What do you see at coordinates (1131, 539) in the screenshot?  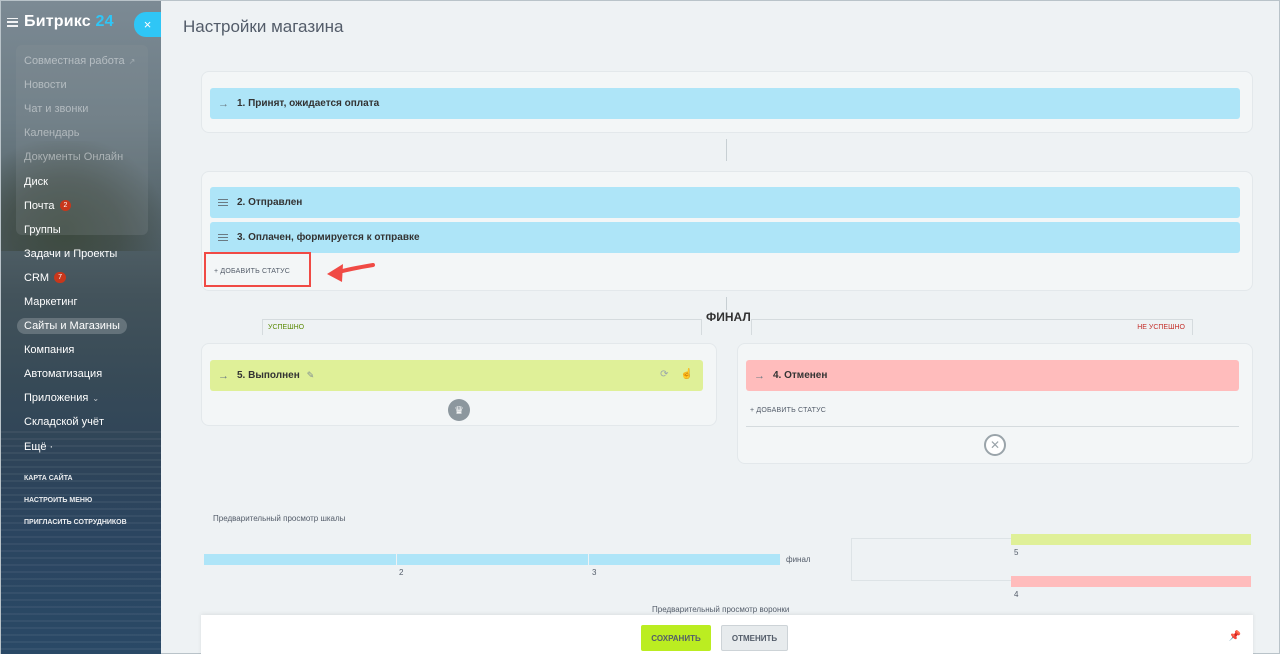 I see `funnel-bar-success` at bounding box center [1131, 539].